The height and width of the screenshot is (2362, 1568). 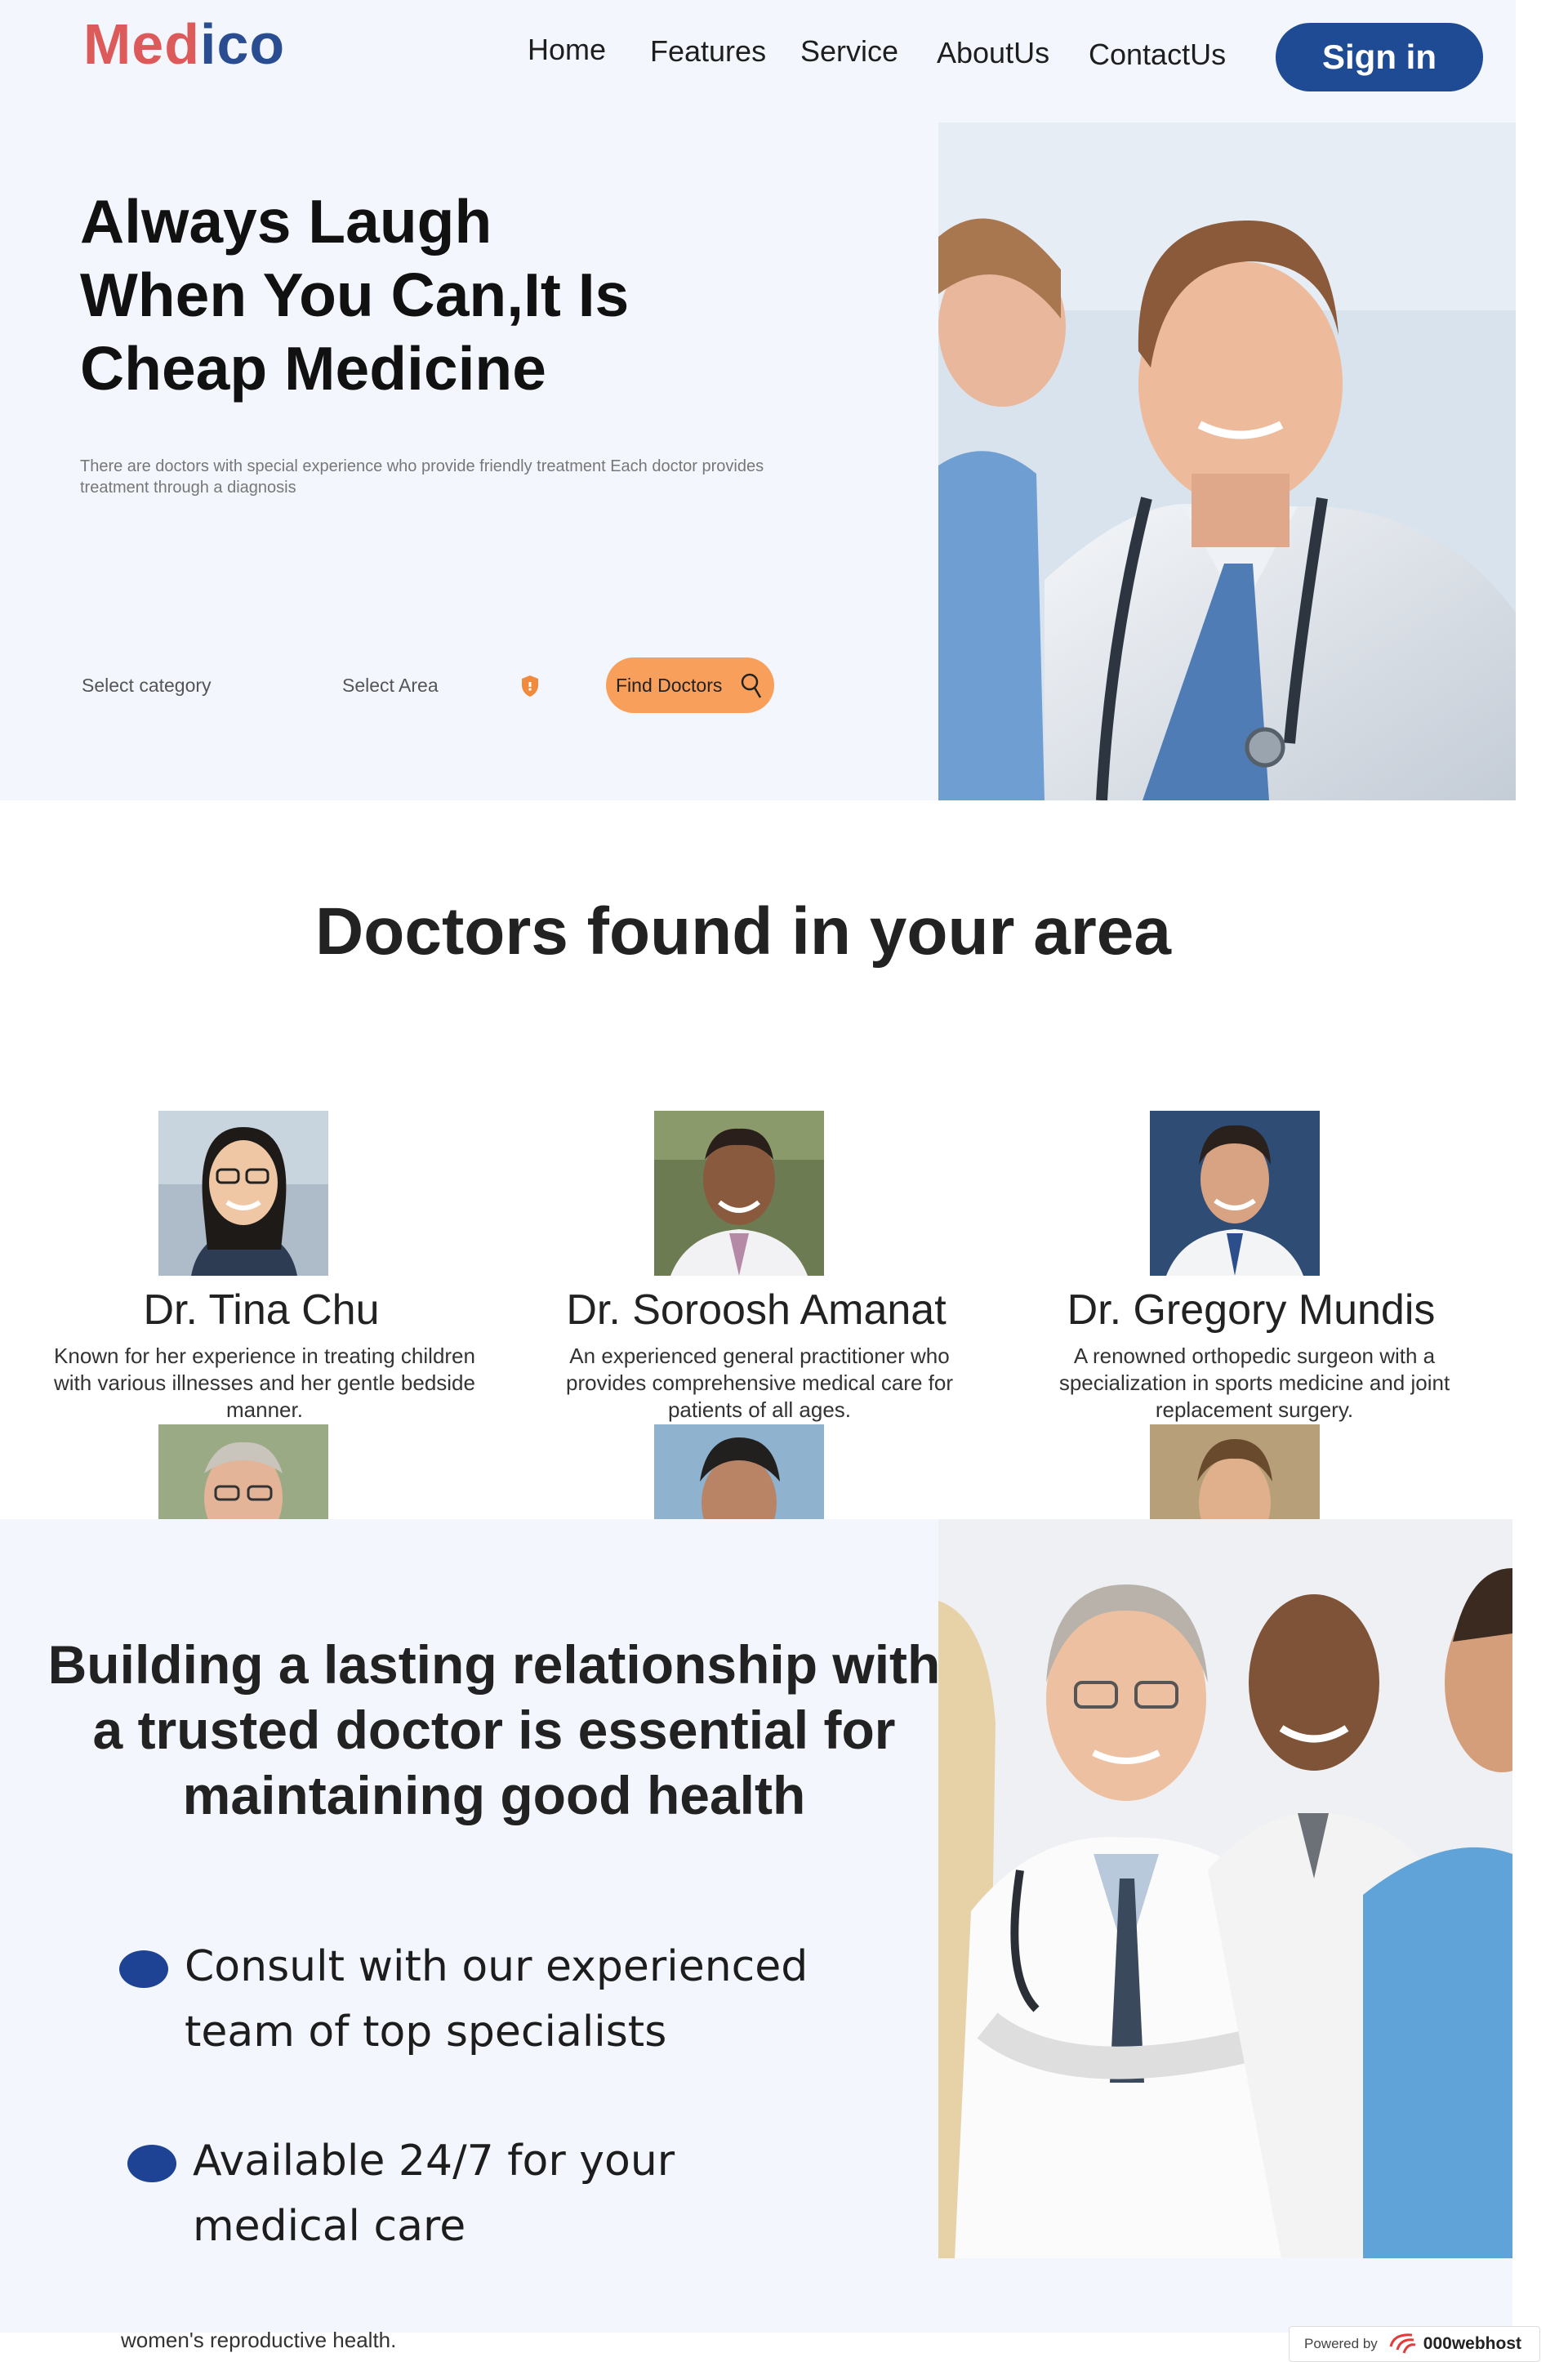 I want to click on webhost-logo-icon, so click(x=1402, y=2343).